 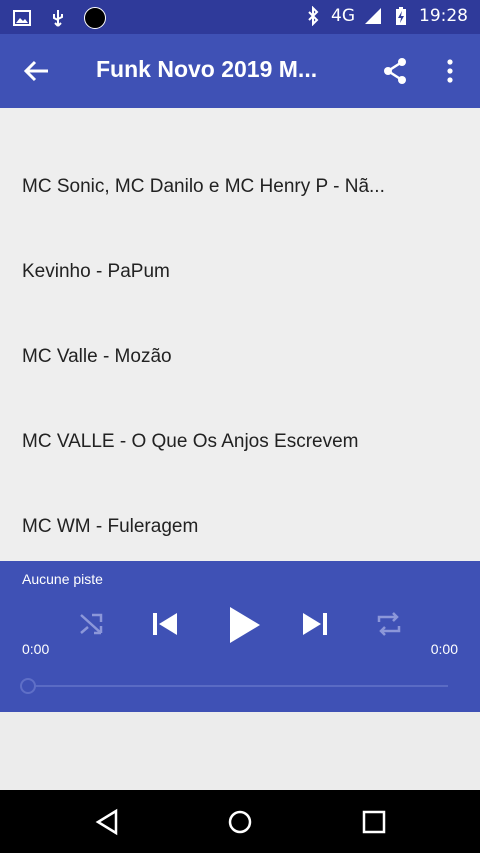 What do you see at coordinates (36, 649) in the screenshot?
I see `elapsed-time: 0:00` at bounding box center [36, 649].